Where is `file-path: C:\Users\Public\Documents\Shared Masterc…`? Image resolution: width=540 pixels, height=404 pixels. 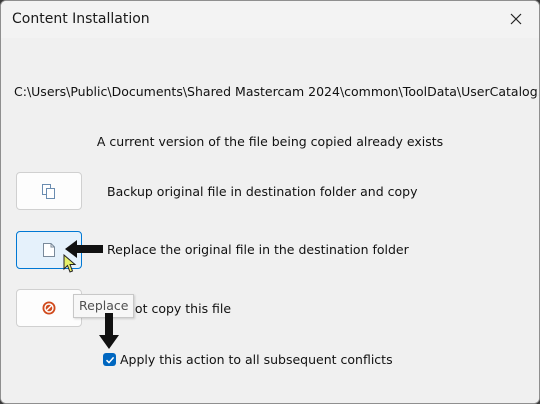
file-path: C:\Users\Public\Documents\Shared Masterc… is located at coordinates (277, 91).